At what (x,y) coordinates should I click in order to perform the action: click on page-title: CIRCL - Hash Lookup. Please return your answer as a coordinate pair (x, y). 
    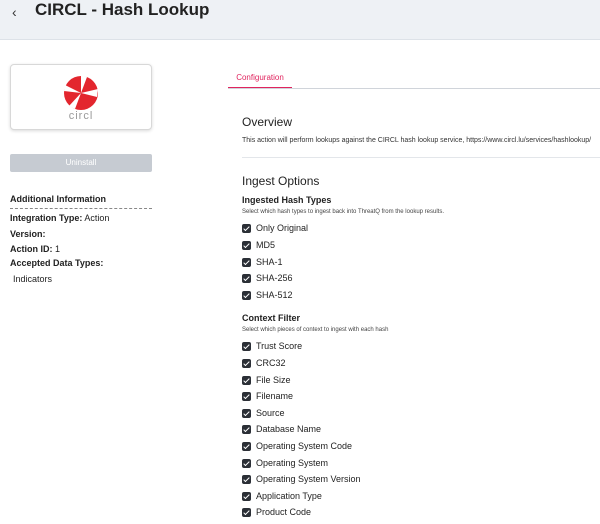
    Looking at the image, I should click on (122, 9).